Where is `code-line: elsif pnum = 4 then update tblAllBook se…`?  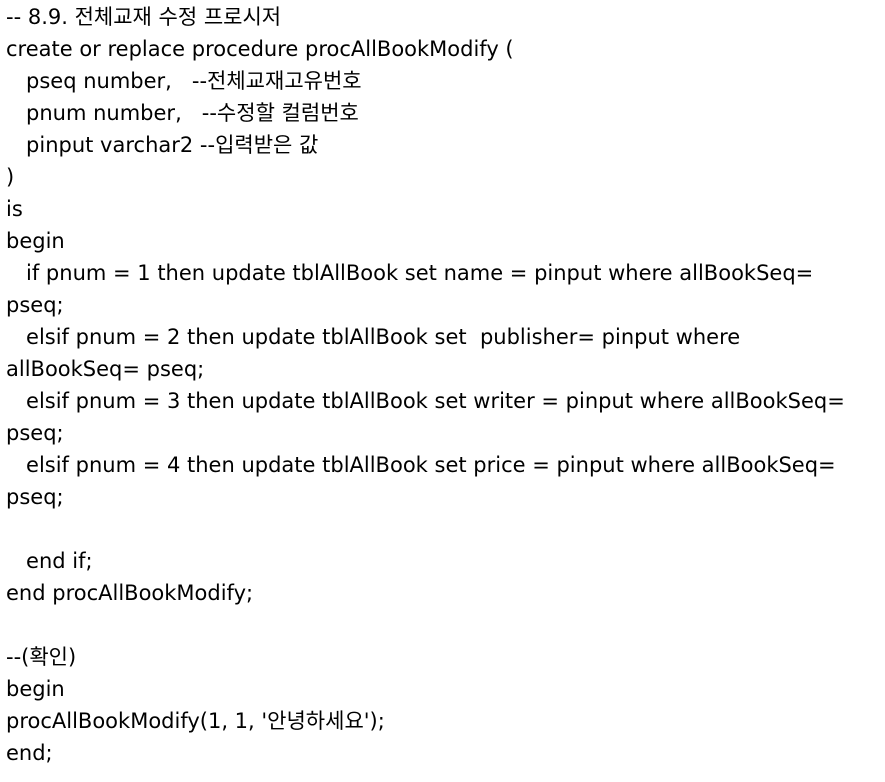
code-line: elsif pnum = 4 then update tblAllBook se… is located at coordinates (421, 465).